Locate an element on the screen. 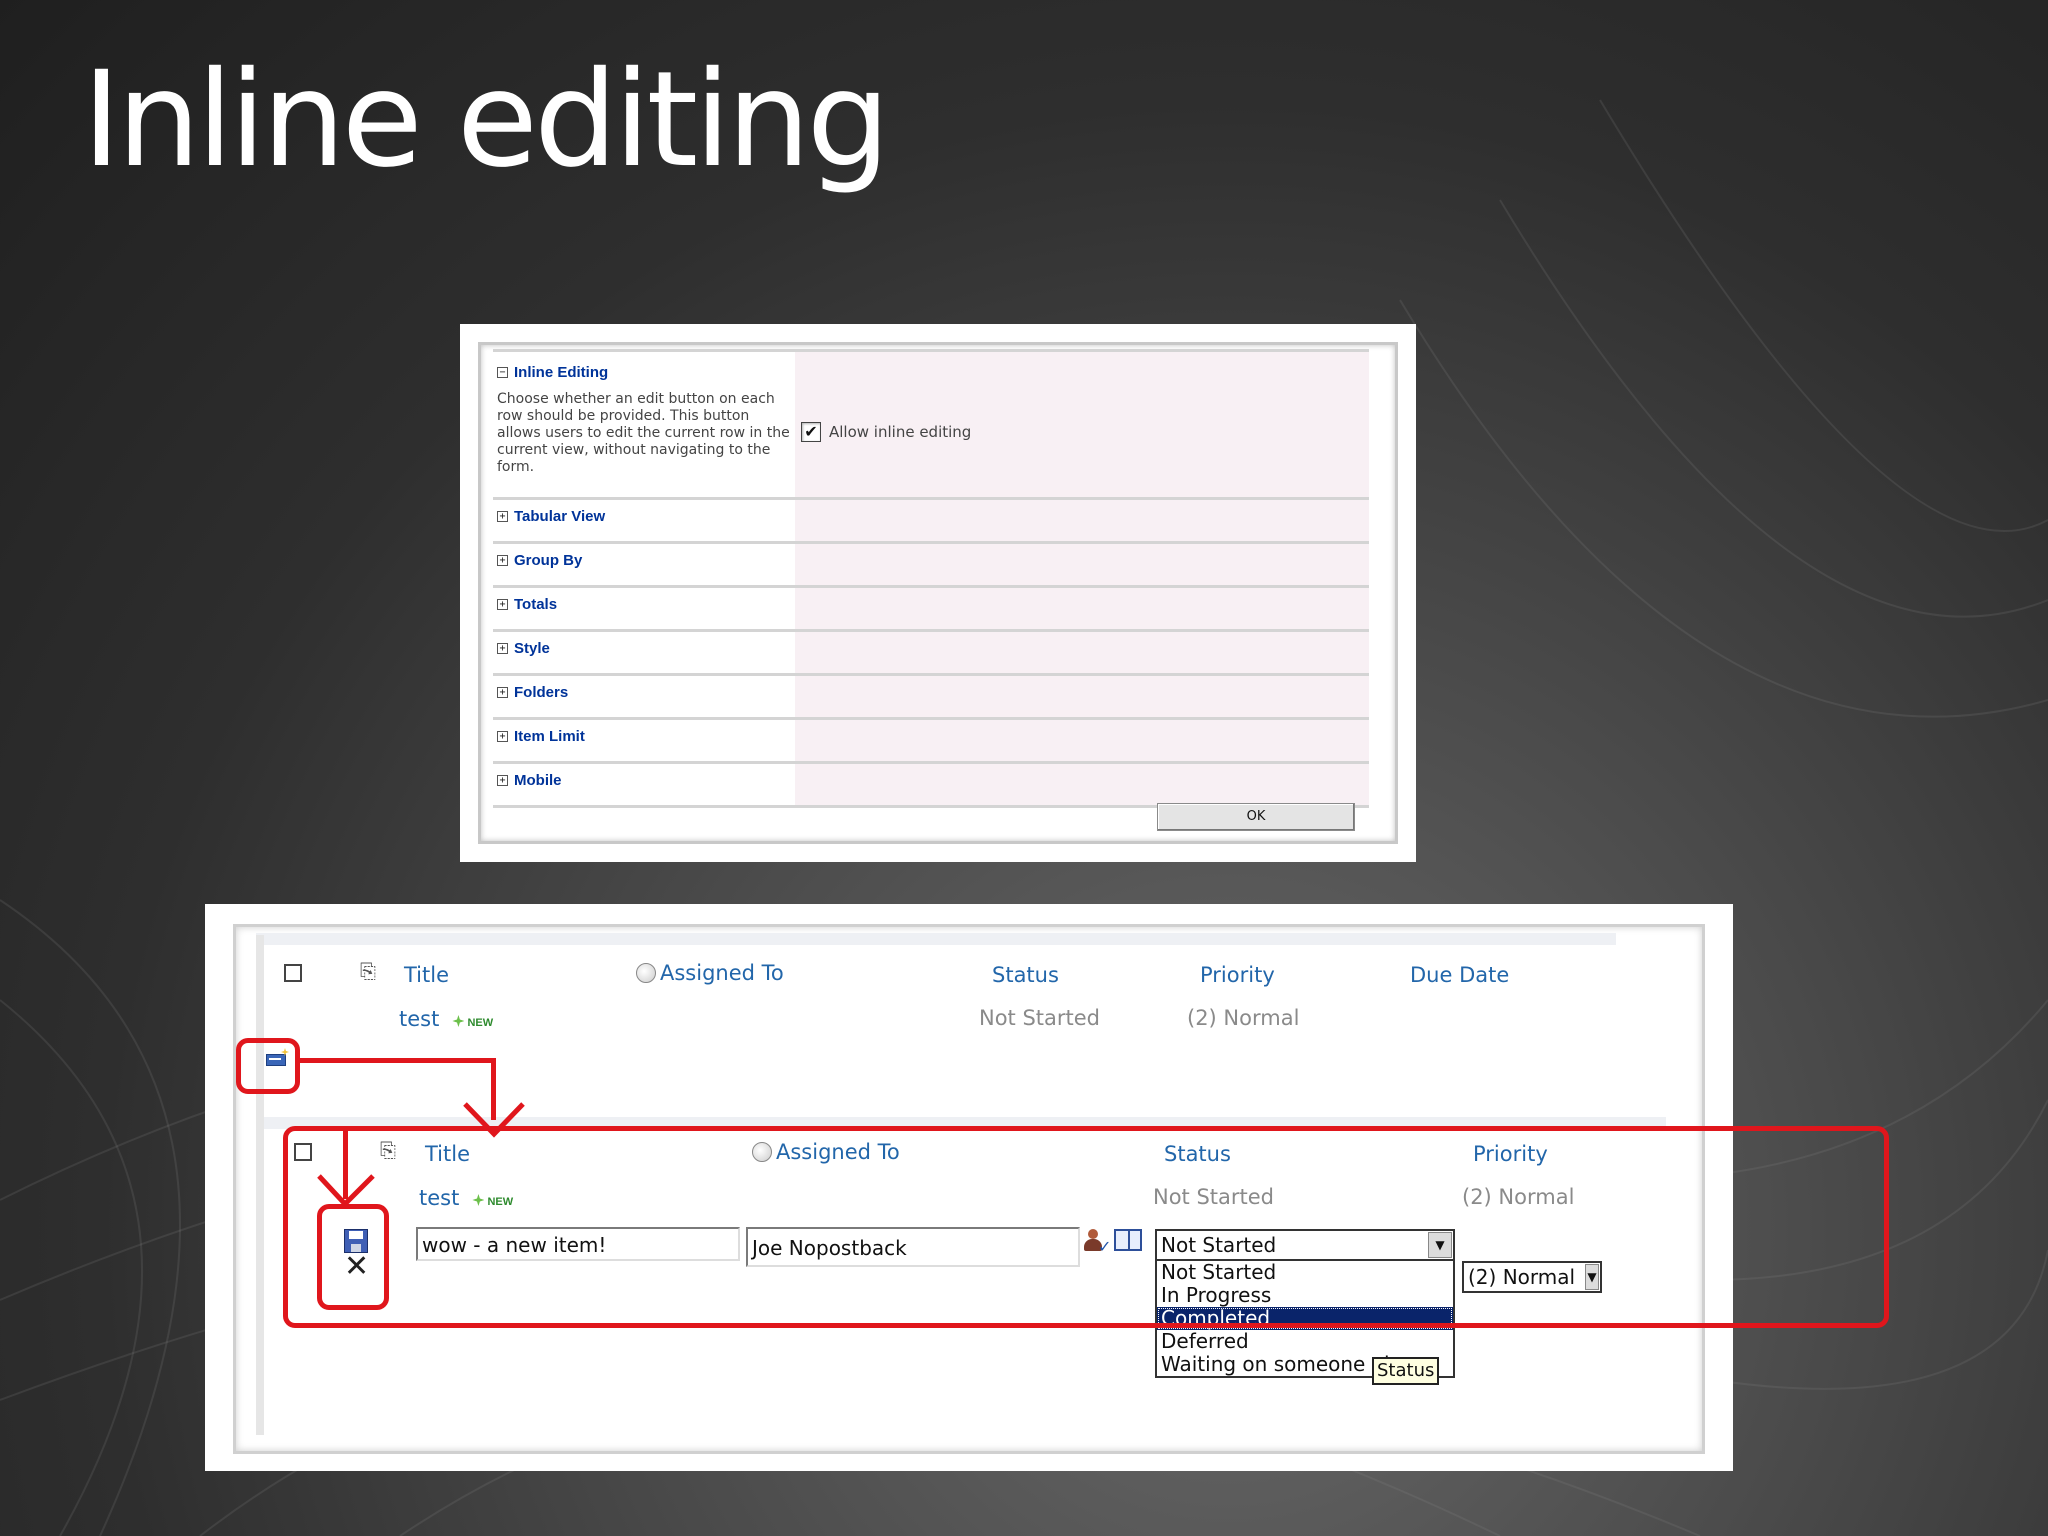 The image size is (2048, 1536). item-priority: (2) Normal is located at coordinates (1243, 1018).